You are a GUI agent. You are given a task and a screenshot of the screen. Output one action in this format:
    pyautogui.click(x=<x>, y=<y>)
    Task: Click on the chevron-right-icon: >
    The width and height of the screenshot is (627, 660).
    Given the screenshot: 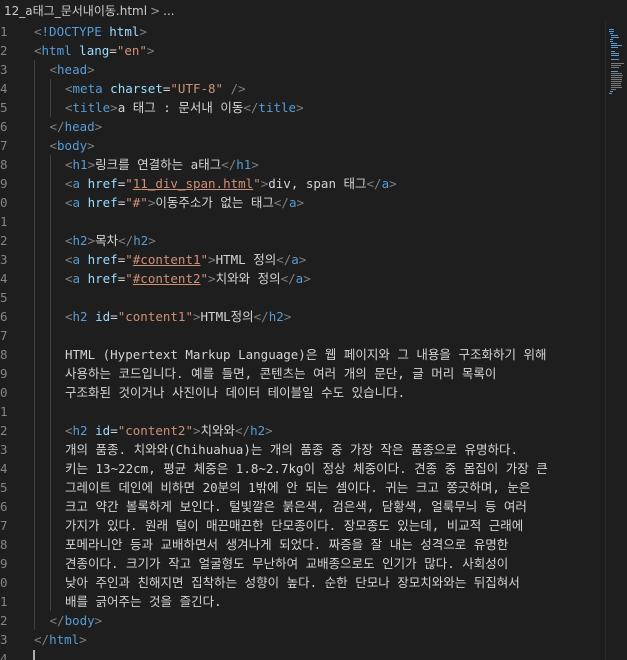 What is the action you would take?
    pyautogui.click(x=155, y=11)
    